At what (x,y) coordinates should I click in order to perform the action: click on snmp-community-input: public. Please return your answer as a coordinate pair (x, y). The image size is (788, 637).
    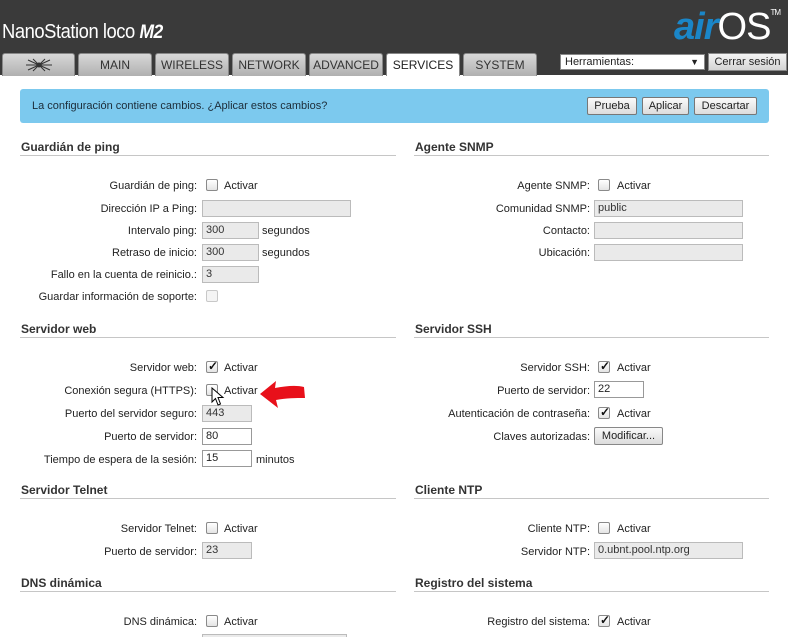
    Looking at the image, I should click on (668, 208).